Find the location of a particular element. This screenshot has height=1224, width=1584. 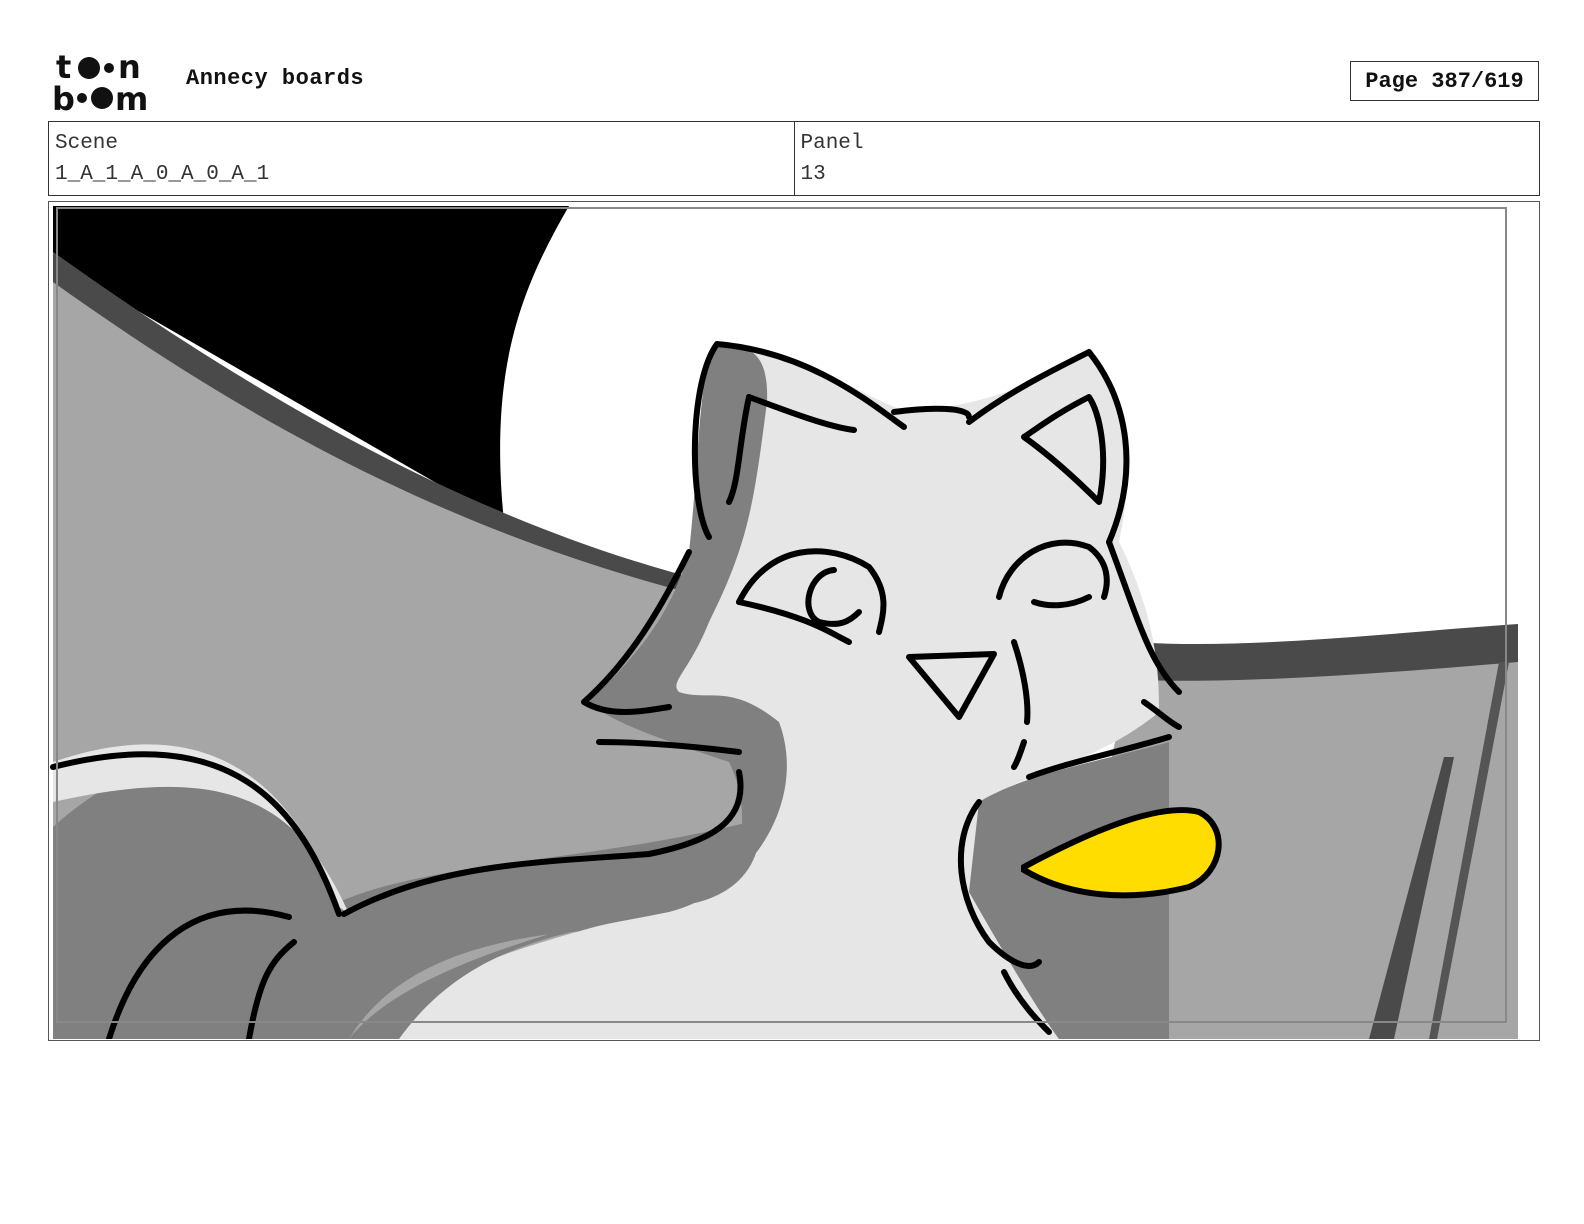

document-title: Annecy boards is located at coordinates (275, 78).